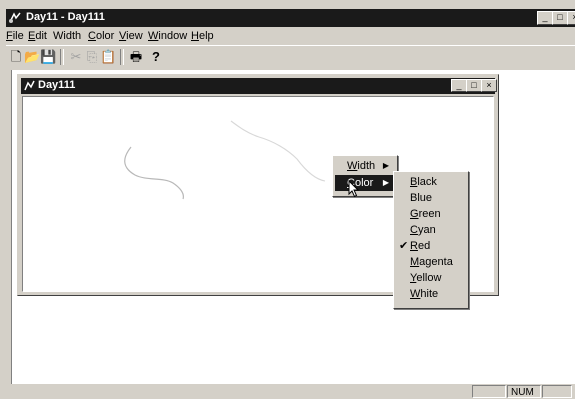 Image resolution: width=575 pixels, height=399 pixels. Describe the element at coordinates (14, 18) in the screenshot. I see `app-icon` at that location.